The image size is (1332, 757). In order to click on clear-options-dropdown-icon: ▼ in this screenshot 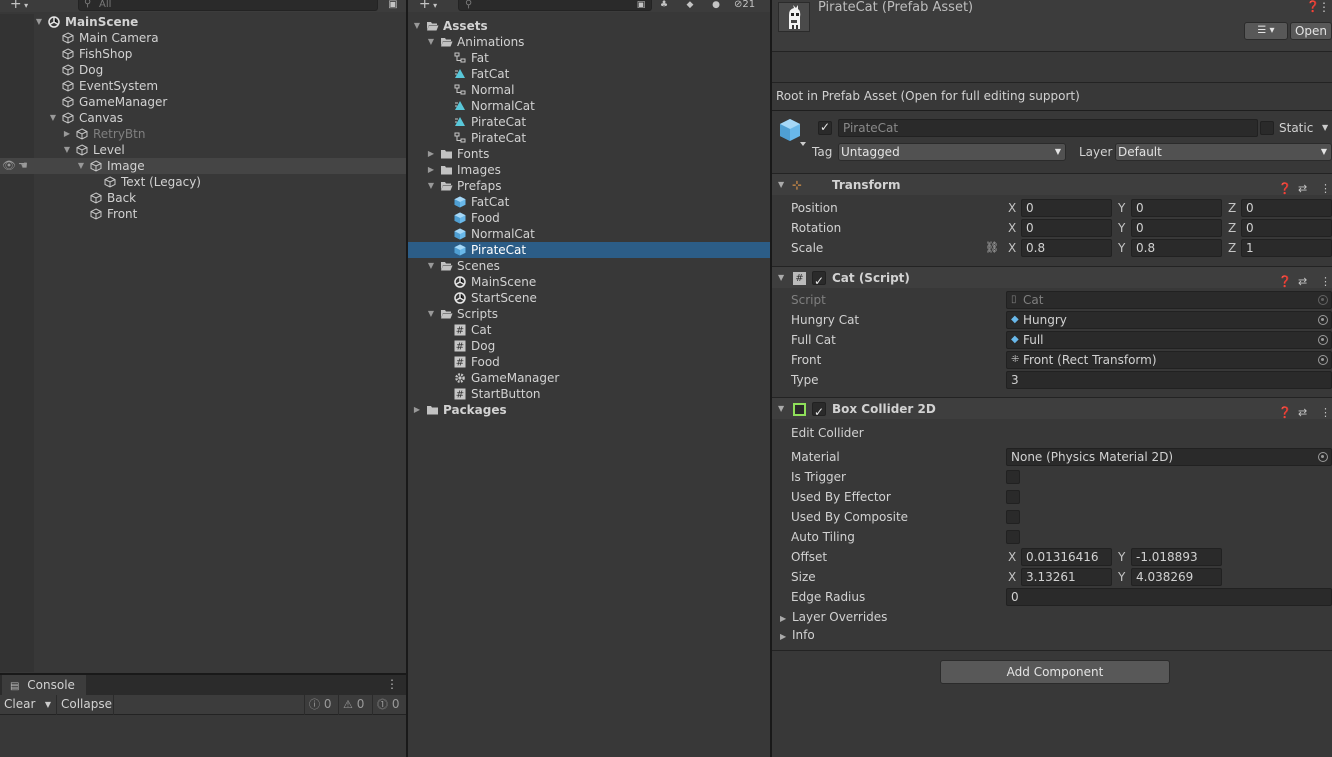, I will do `click(48, 705)`.